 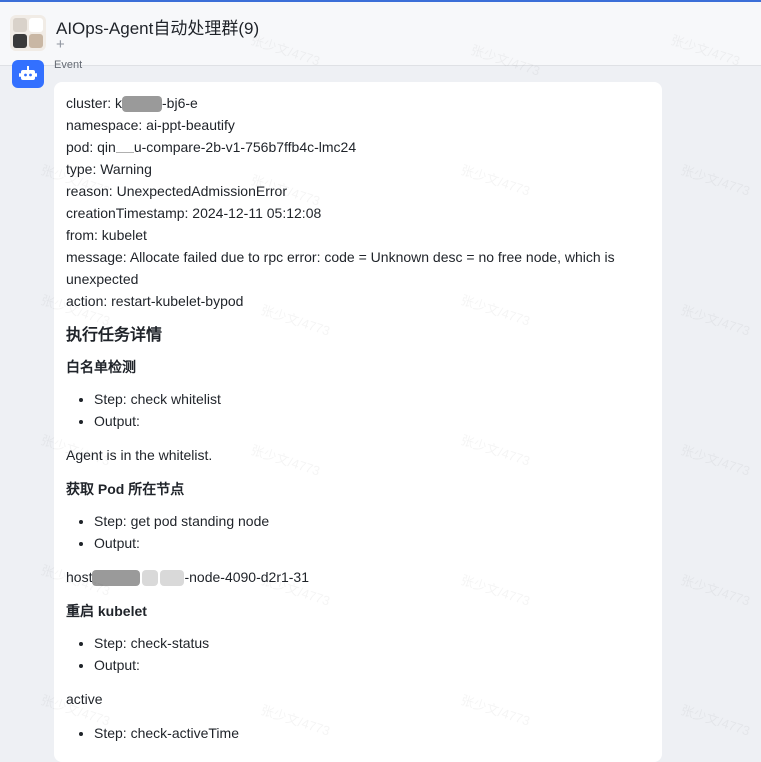 I want to click on section-title-whitelist: 白名单检测, so click(x=101, y=367).